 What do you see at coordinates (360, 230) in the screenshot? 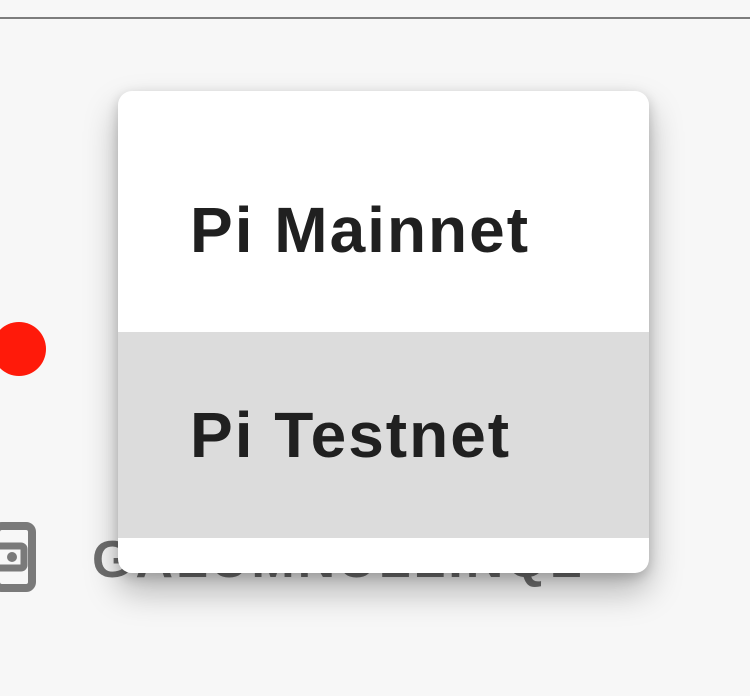
I see `menu-item-label: Pi Mainnet` at bounding box center [360, 230].